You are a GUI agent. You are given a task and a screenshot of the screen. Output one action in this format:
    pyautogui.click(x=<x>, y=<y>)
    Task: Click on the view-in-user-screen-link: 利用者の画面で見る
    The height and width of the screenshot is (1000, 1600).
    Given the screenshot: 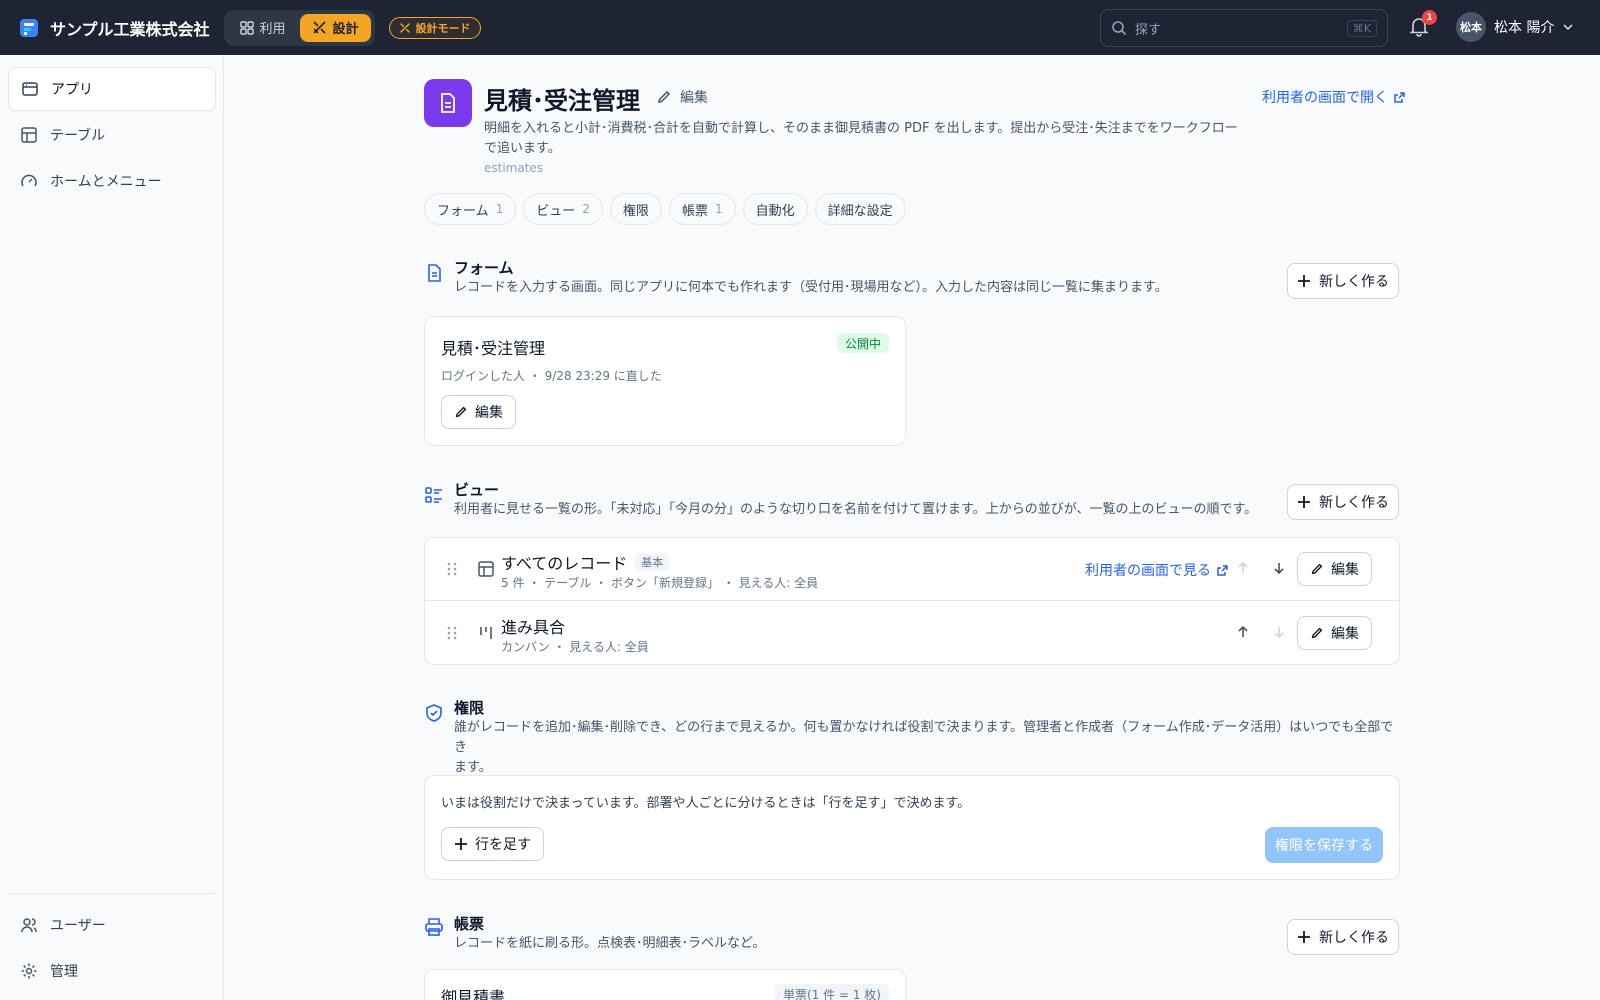 What is the action you would take?
    pyautogui.click(x=1157, y=570)
    